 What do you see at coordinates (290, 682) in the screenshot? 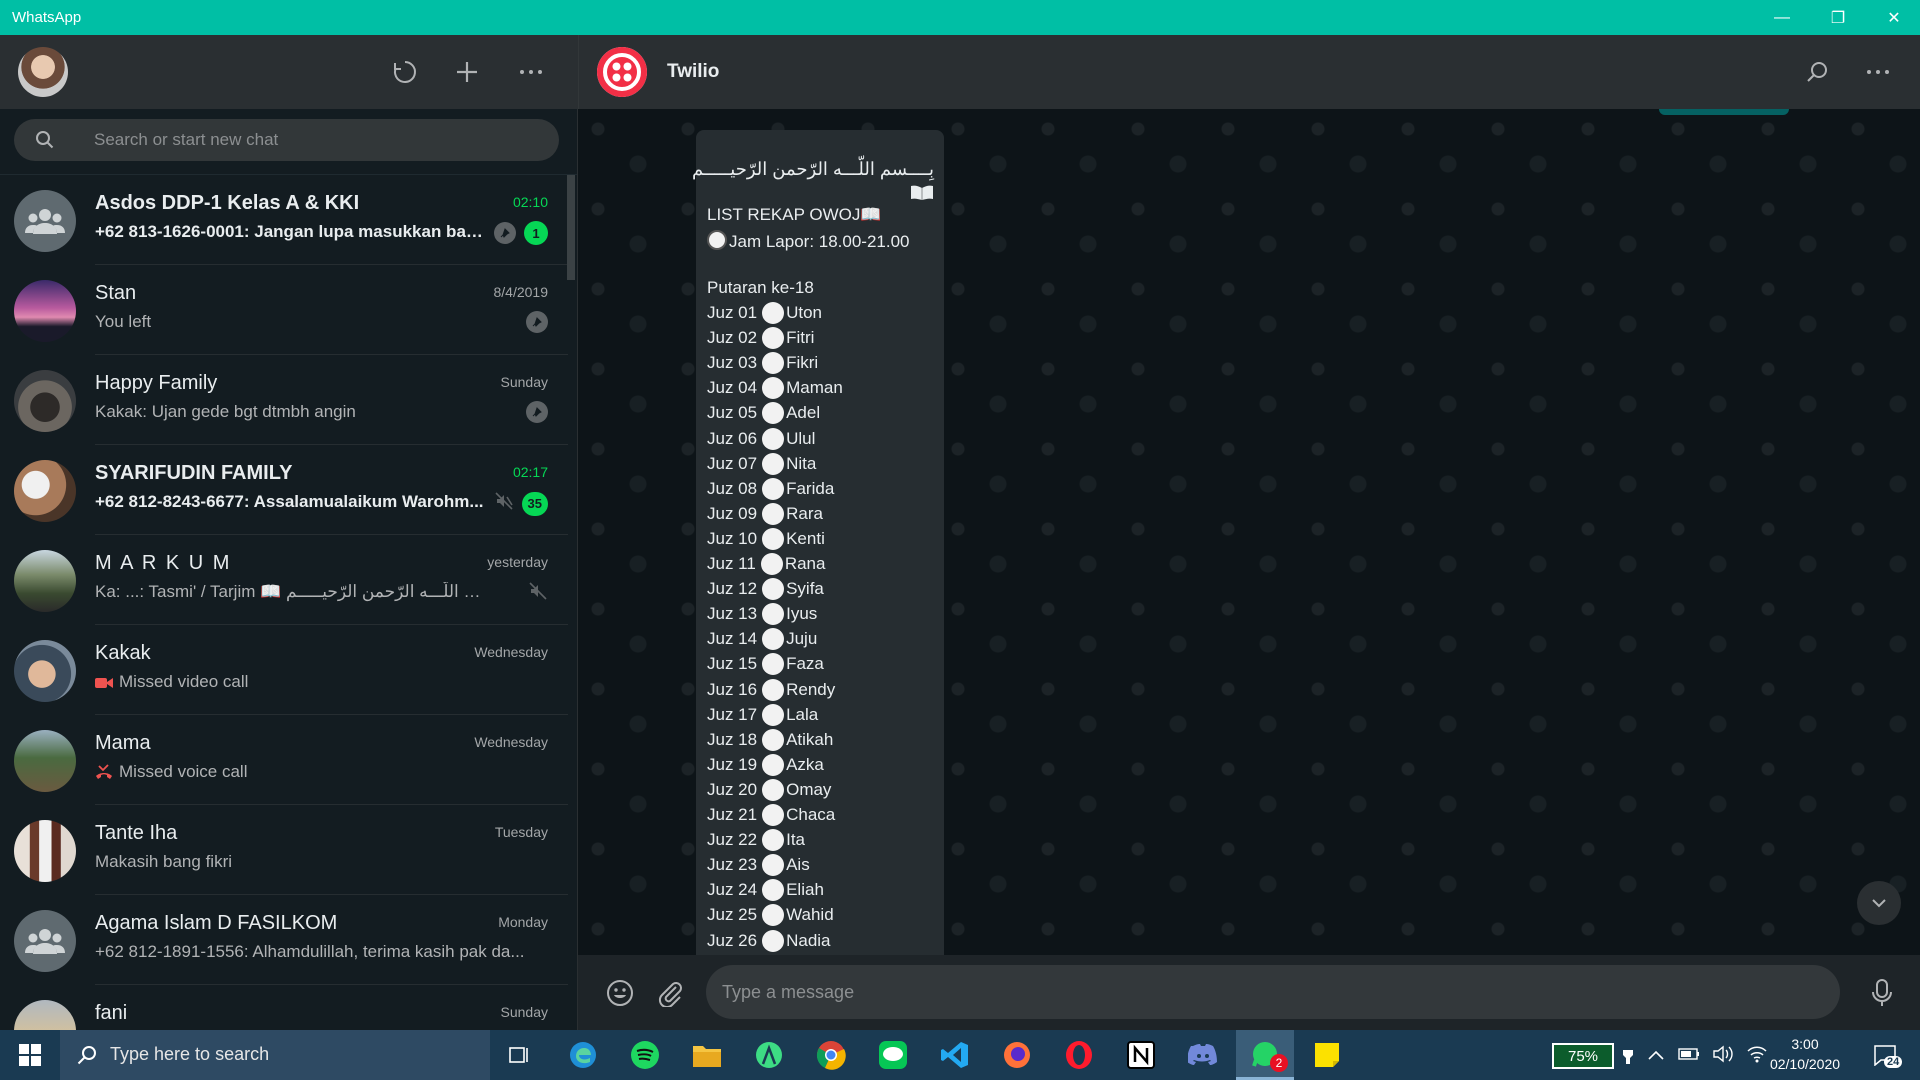
I see `chat-preview: Missed video call` at bounding box center [290, 682].